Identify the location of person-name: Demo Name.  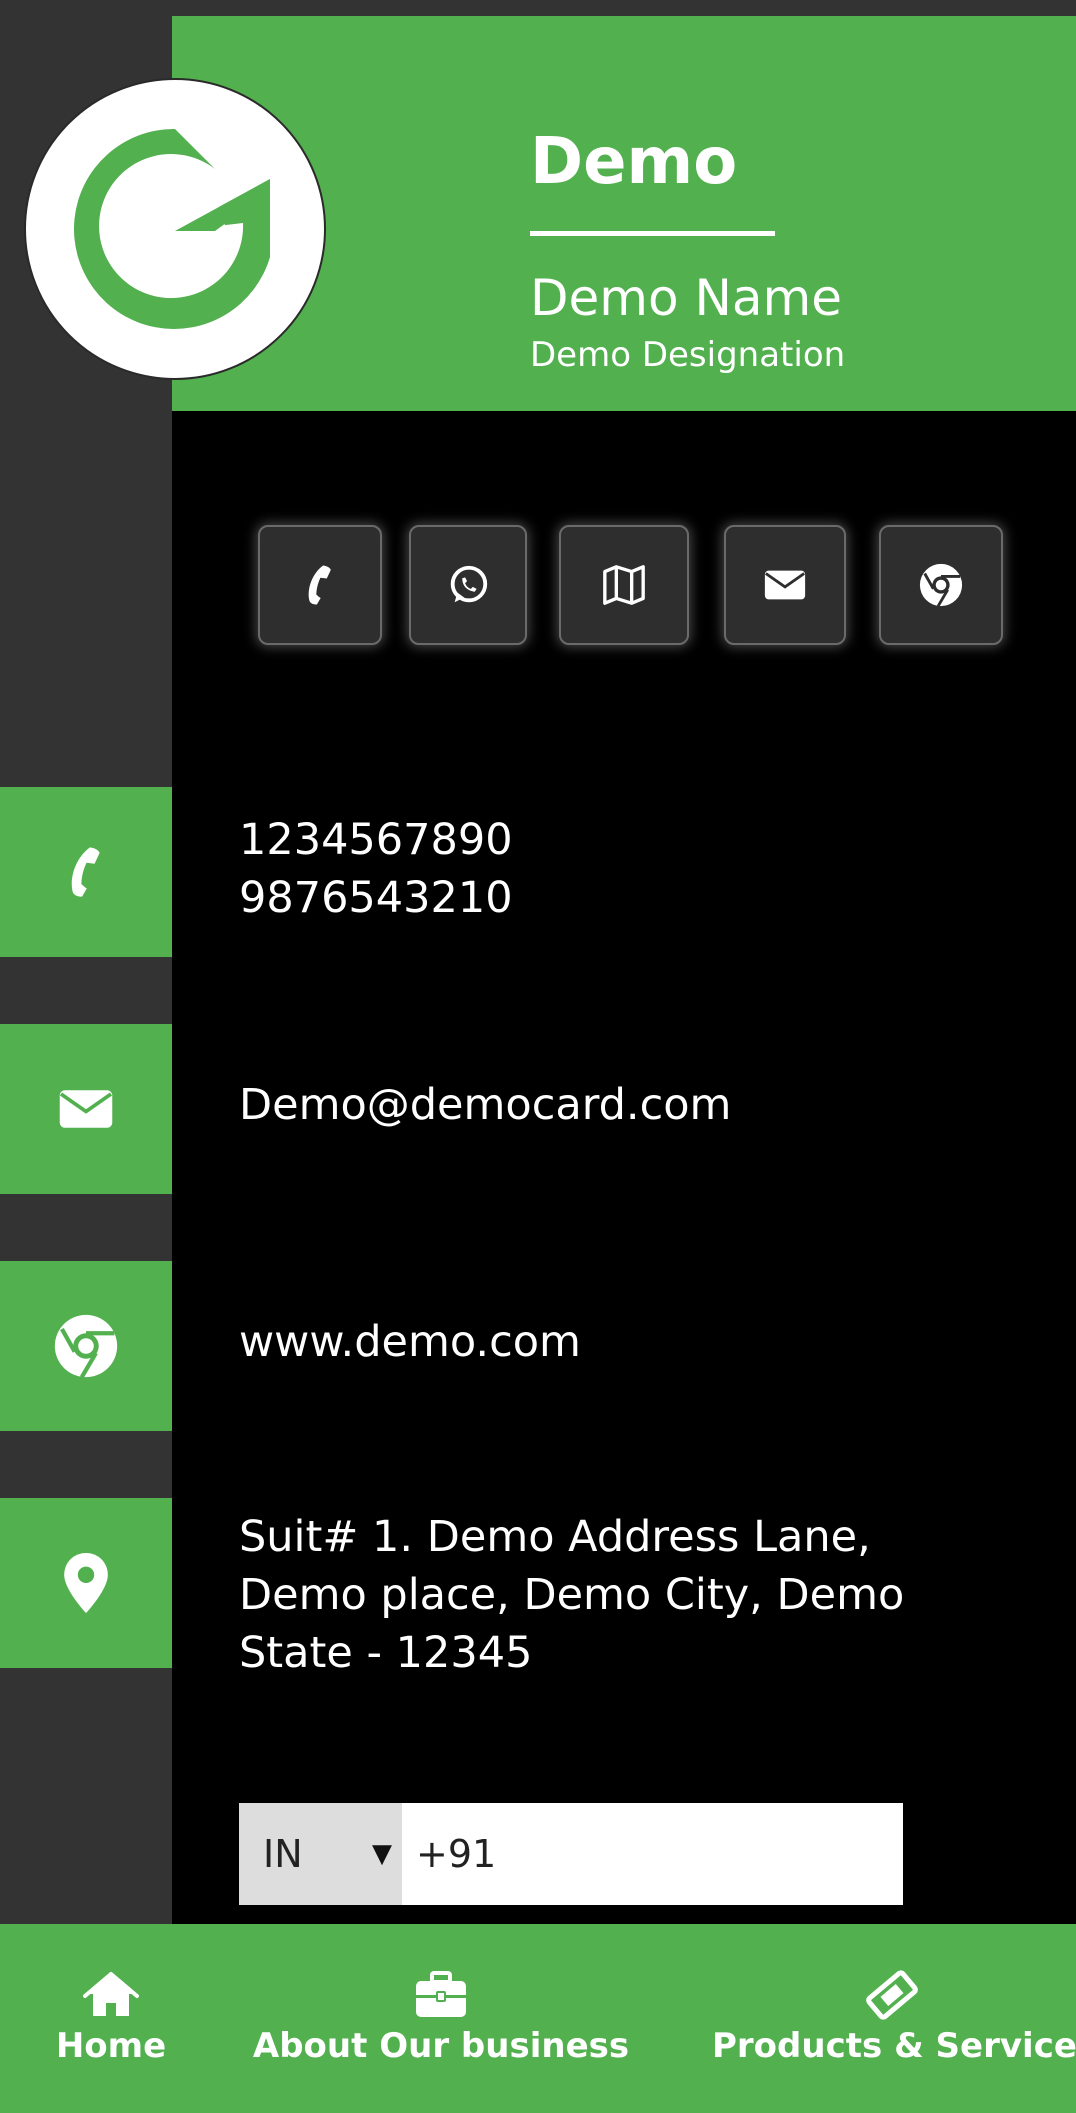
(686, 298).